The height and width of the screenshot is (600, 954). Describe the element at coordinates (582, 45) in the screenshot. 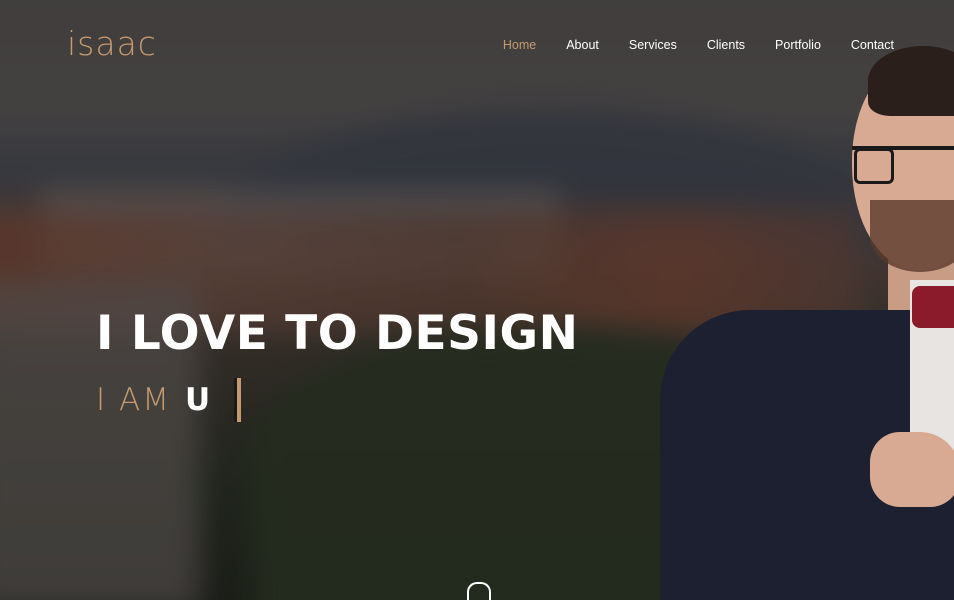

I see `nav-item-about: About` at that location.